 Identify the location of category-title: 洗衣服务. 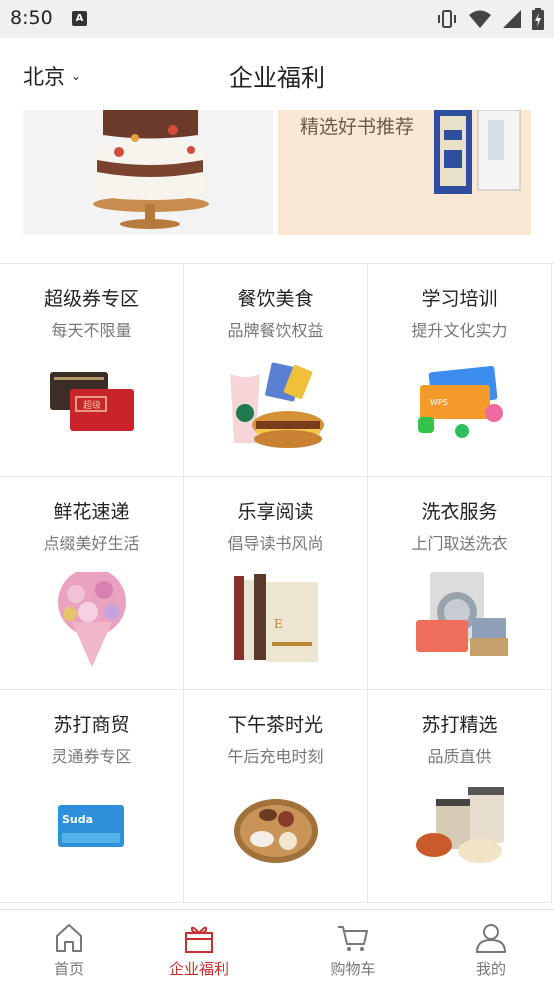
(459, 512).